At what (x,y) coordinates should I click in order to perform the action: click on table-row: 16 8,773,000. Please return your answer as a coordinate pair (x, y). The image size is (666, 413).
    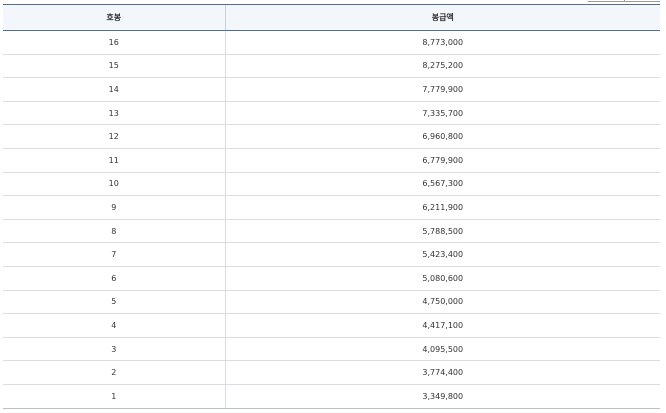
    Looking at the image, I should click on (331, 42).